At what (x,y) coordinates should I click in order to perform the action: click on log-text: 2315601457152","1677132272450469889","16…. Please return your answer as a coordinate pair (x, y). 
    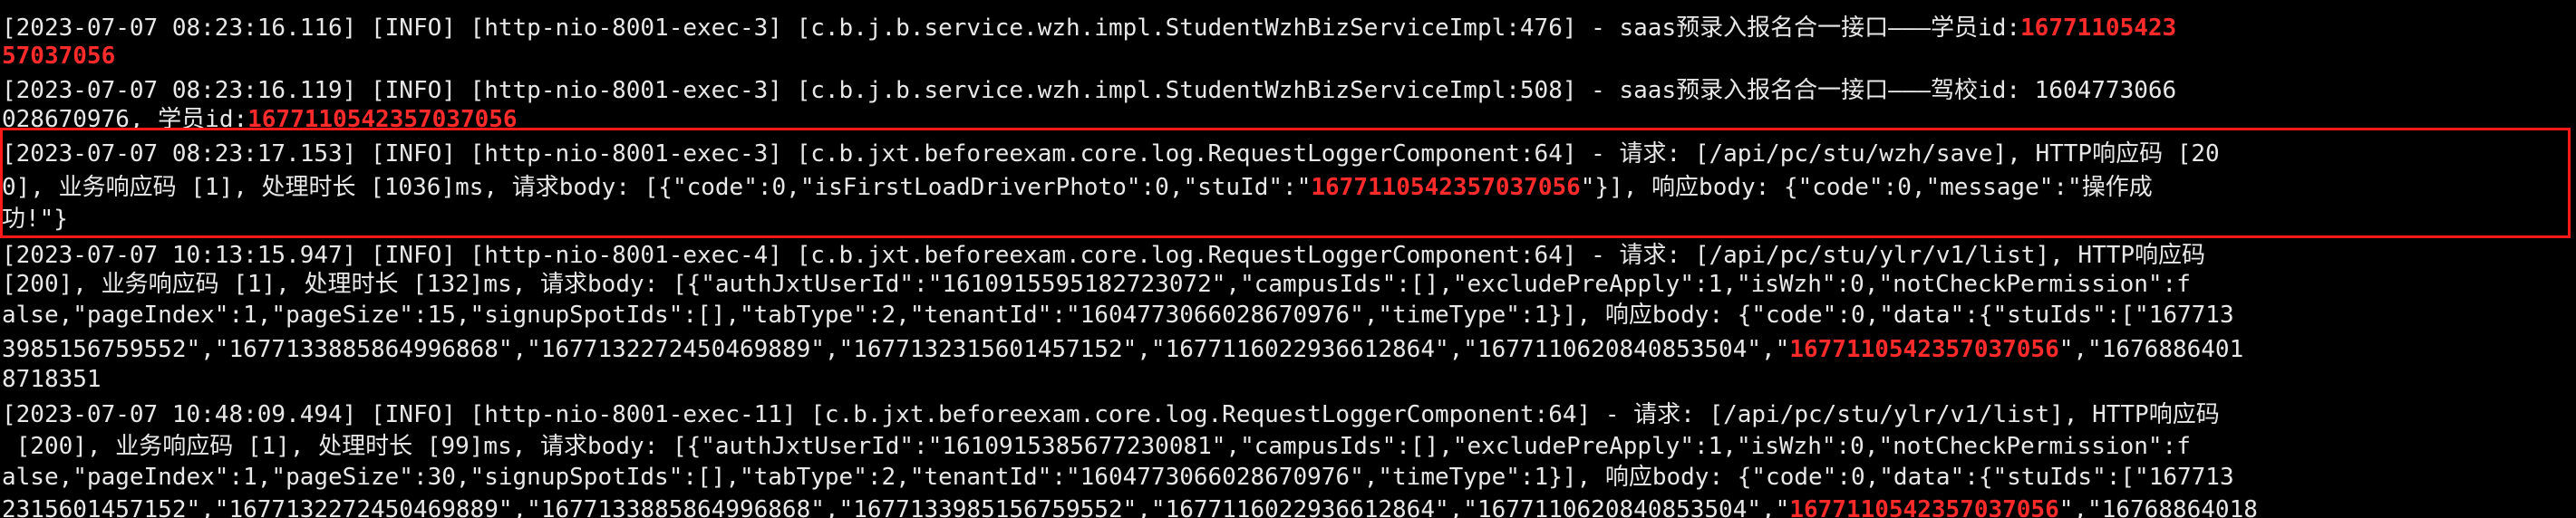
    Looking at the image, I should click on (896, 507).